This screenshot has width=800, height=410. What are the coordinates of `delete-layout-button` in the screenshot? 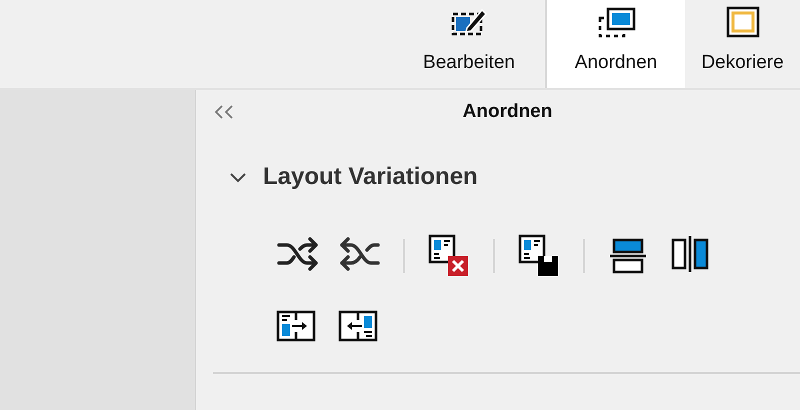 It's located at (449, 256).